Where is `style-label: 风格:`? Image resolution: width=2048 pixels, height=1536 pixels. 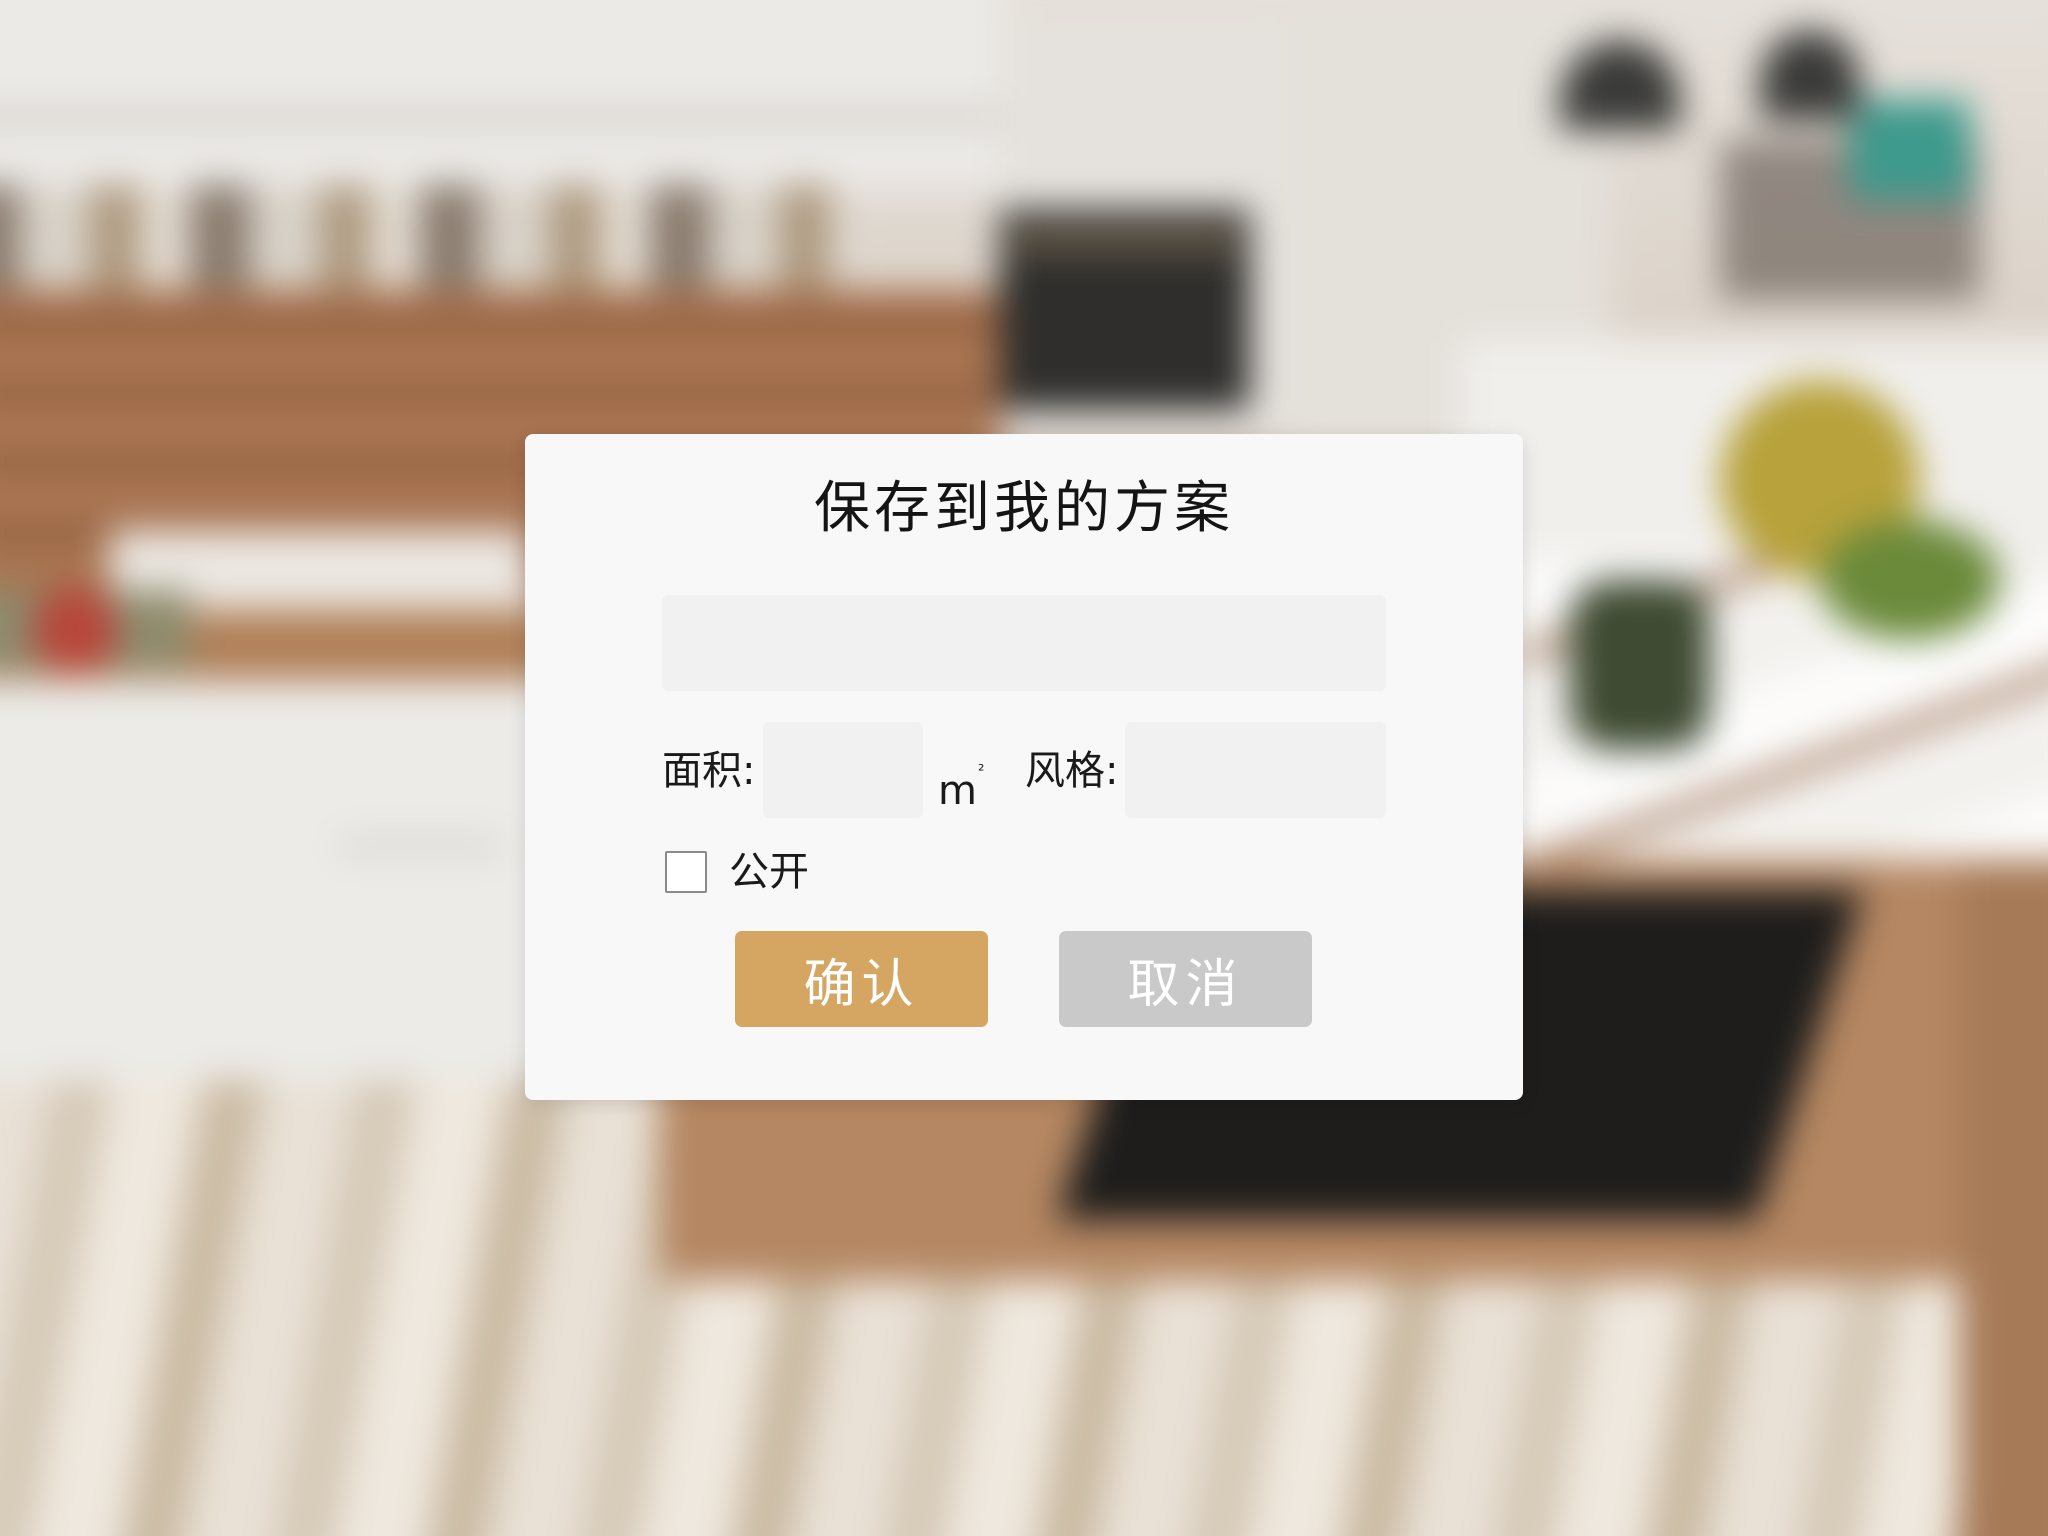
style-label: 风格: is located at coordinates (1072, 771).